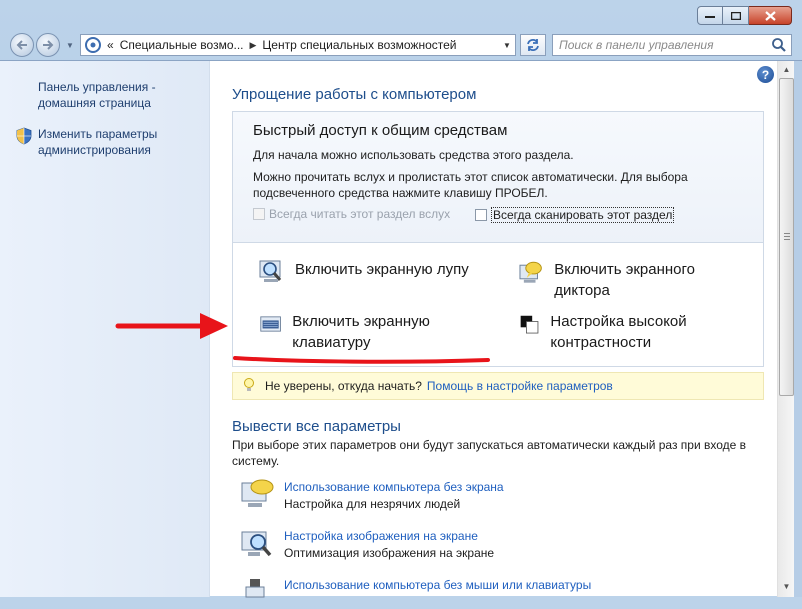 The image size is (802, 609). I want to click on minimize-button, so click(710, 15).